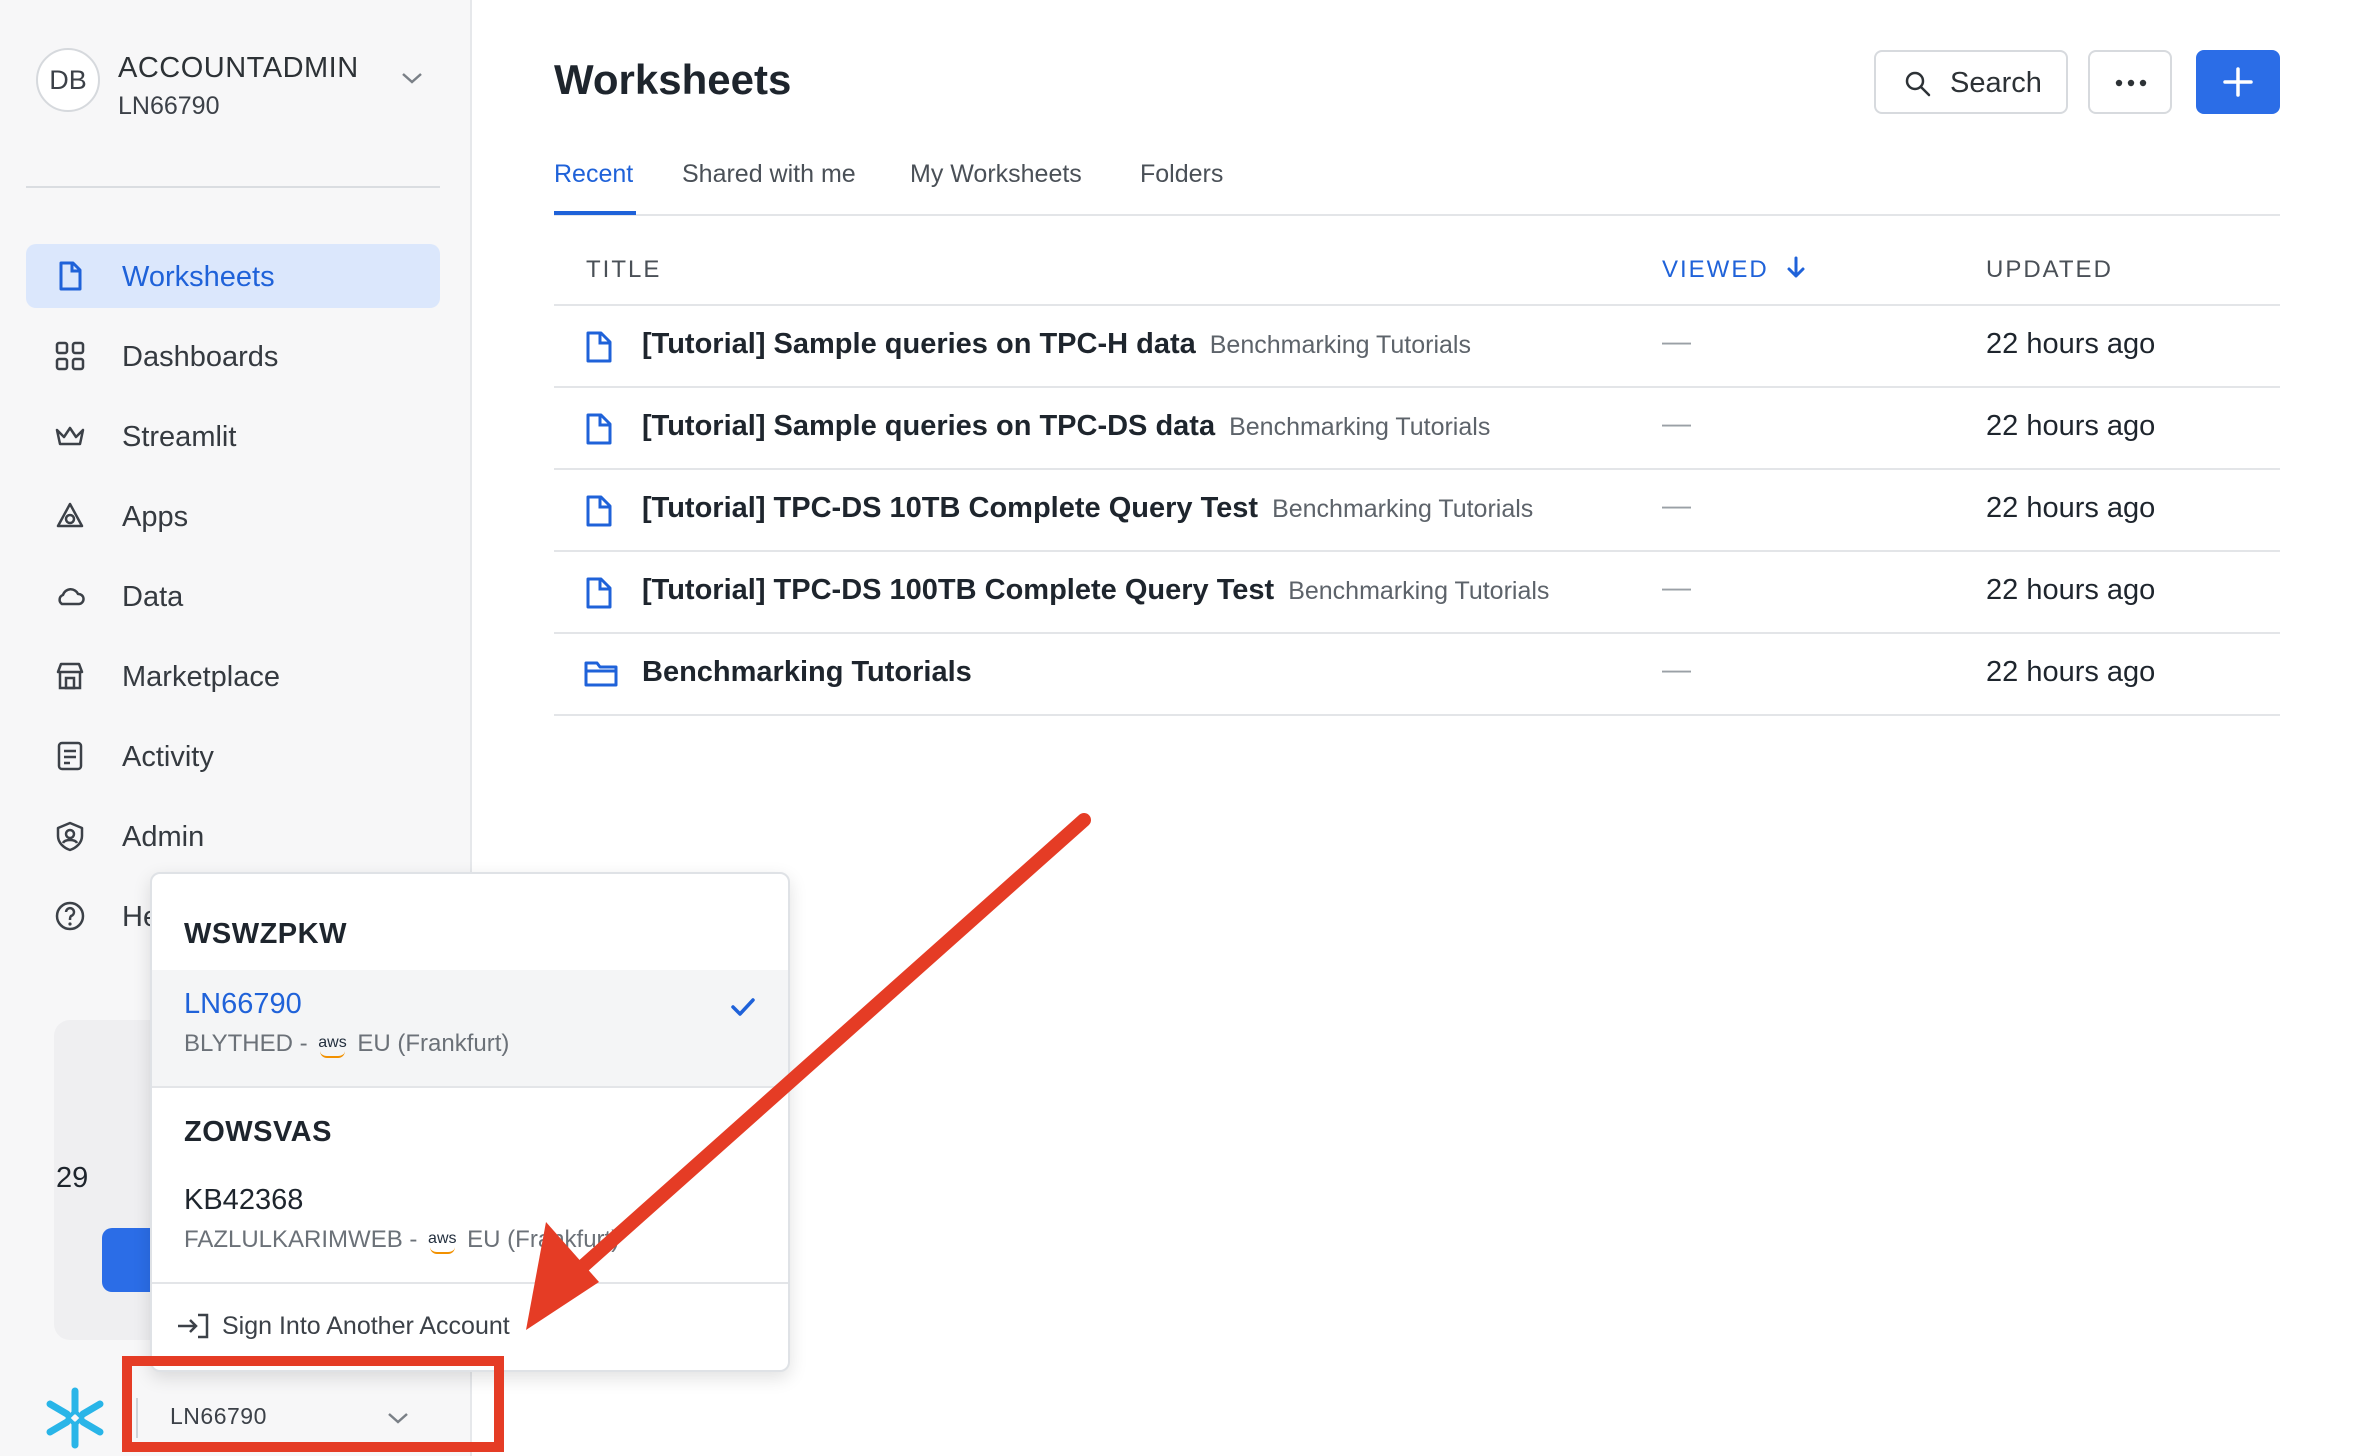 Image resolution: width=2356 pixels, height=1456 pixels. I want to click on active-tab-indicator, so click(595, 213).